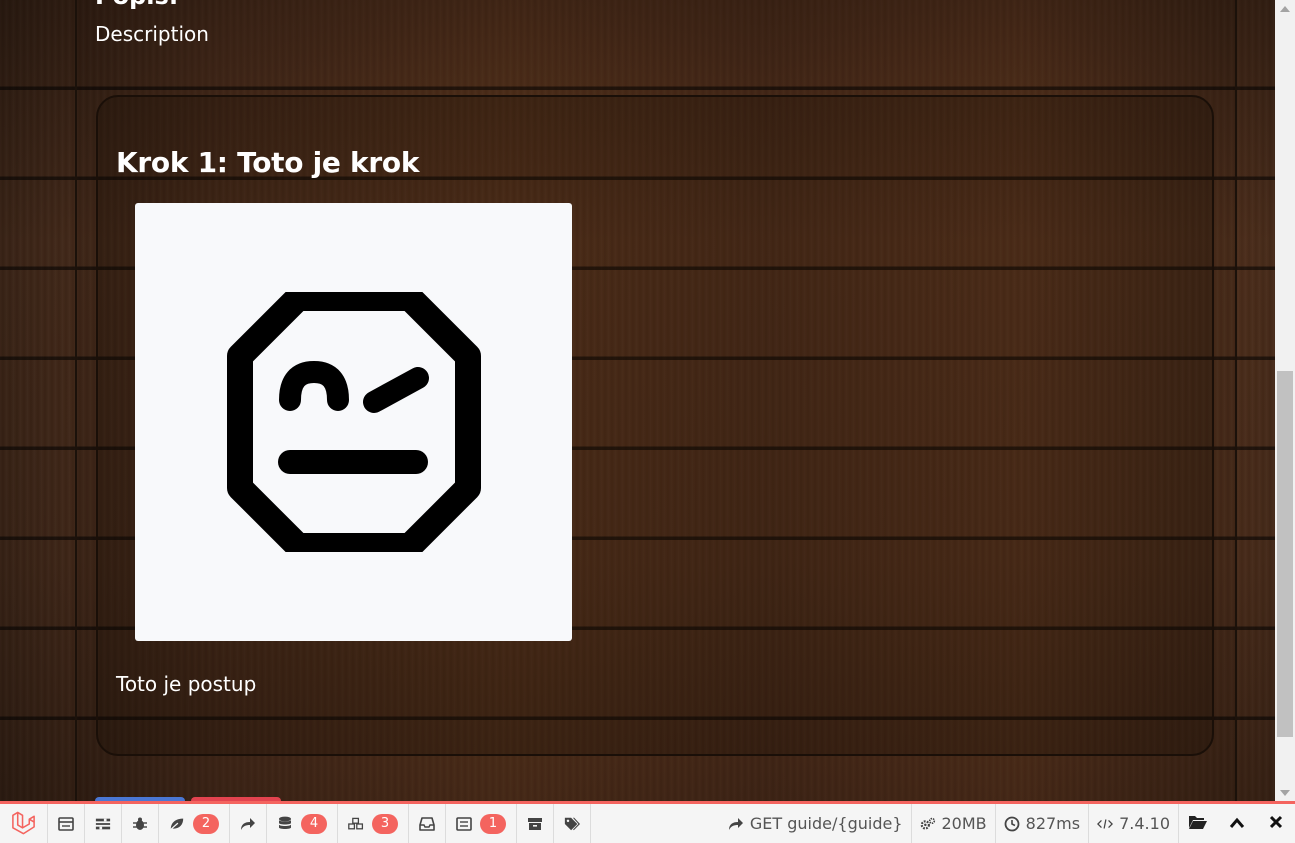 The height and width of the screenshot is (843, 1295). I want to click on messages-tab, so click(66, 823).